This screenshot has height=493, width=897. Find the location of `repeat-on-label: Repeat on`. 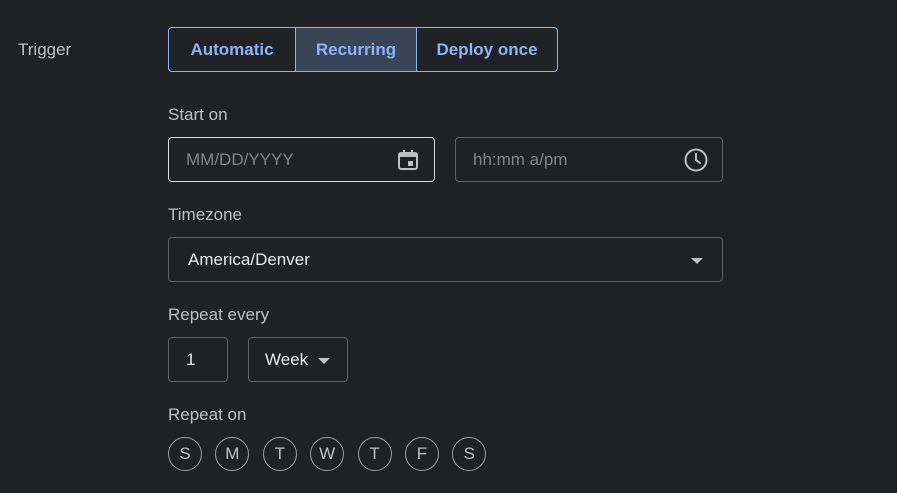

repeat-on-label: Repeat on is located at coordinates (207, 414).